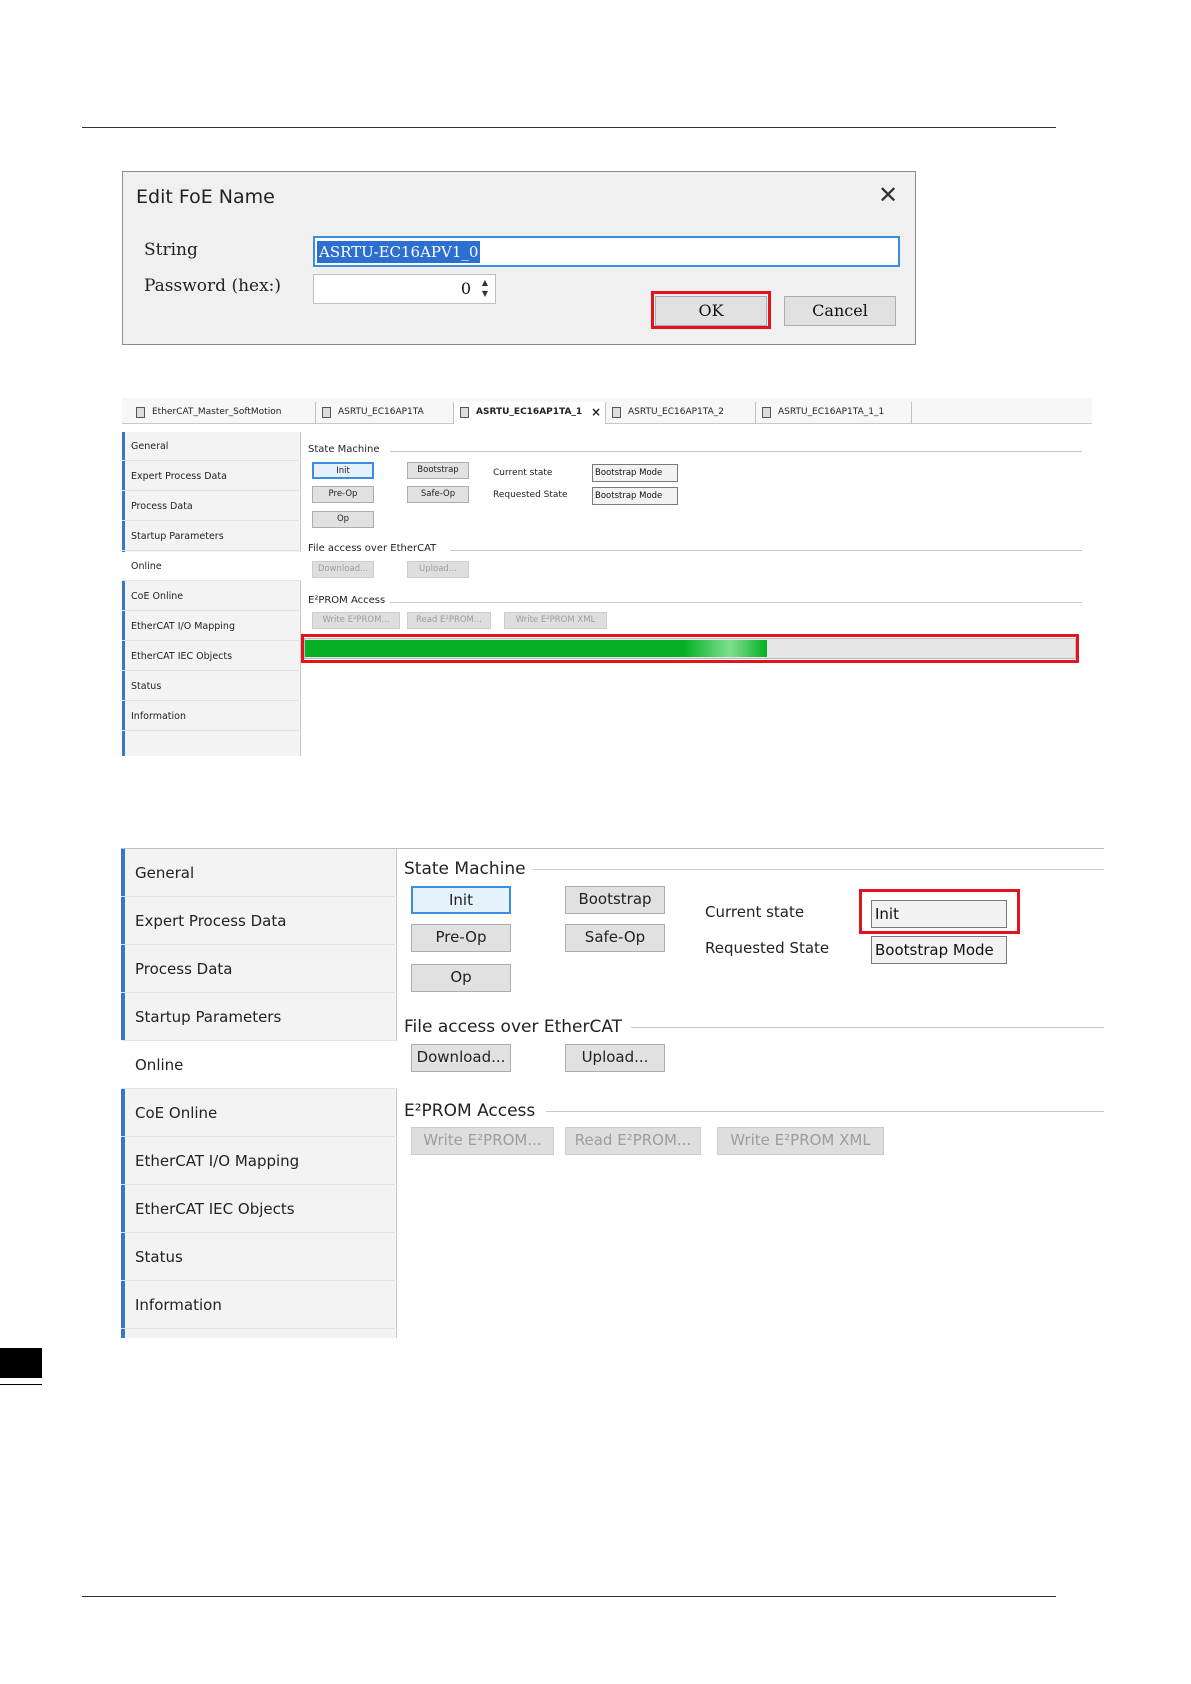 Image resolution: width=1191 pixels, height=1684 pixels. What do you see at coordinates (404, 289) in the screenshot?
I see `password-input: 0 ▲ ▼` at bounding box center [404, 289].